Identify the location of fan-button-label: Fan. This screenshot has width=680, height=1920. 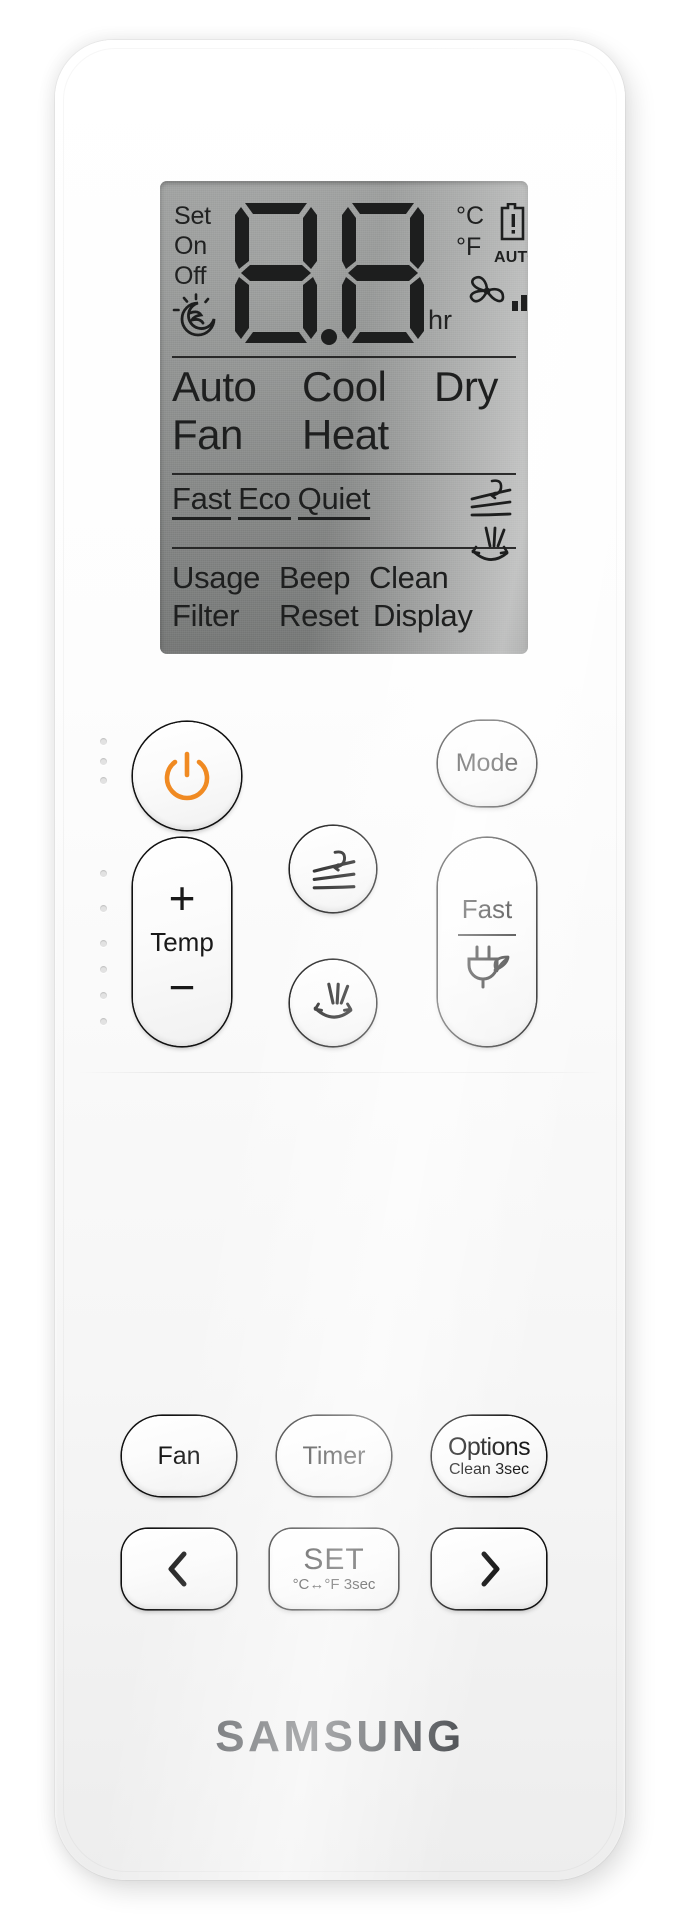
(179, 1455).